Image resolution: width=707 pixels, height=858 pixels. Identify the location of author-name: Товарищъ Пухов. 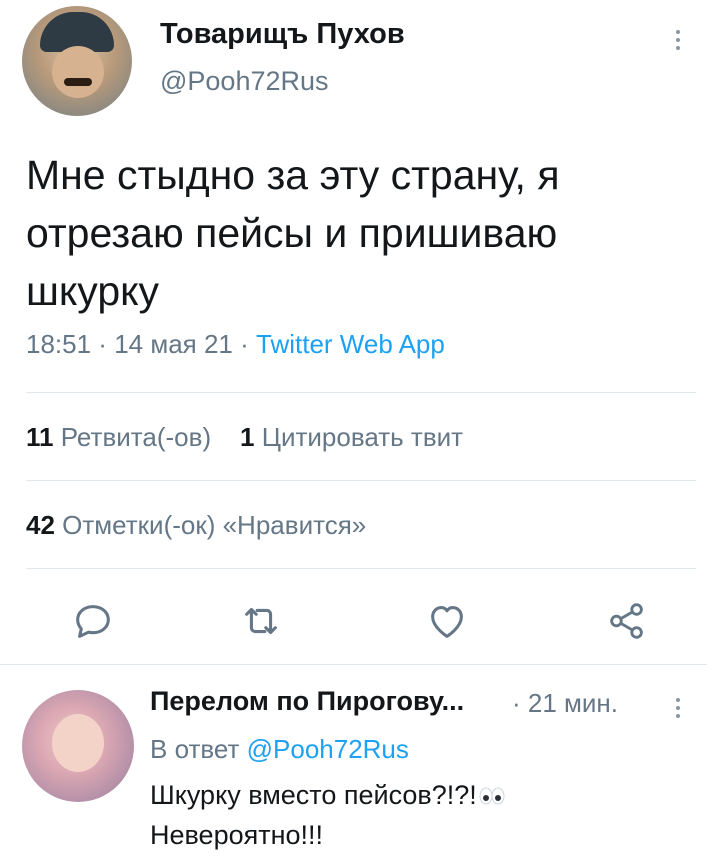
(282, 34).